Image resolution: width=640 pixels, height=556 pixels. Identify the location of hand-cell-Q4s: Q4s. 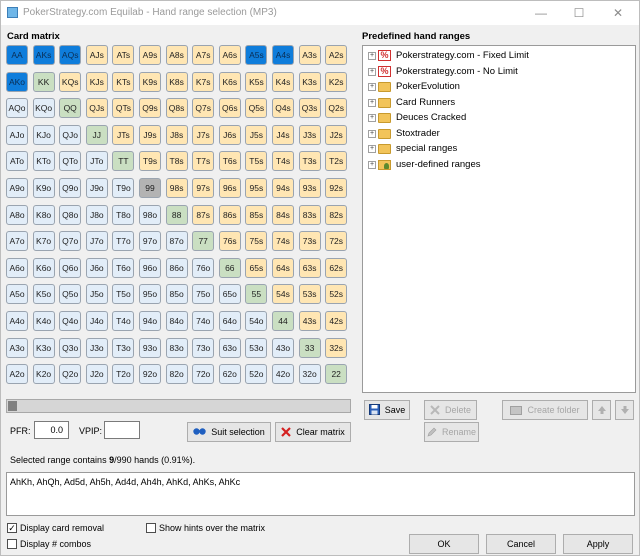
(283, 108).